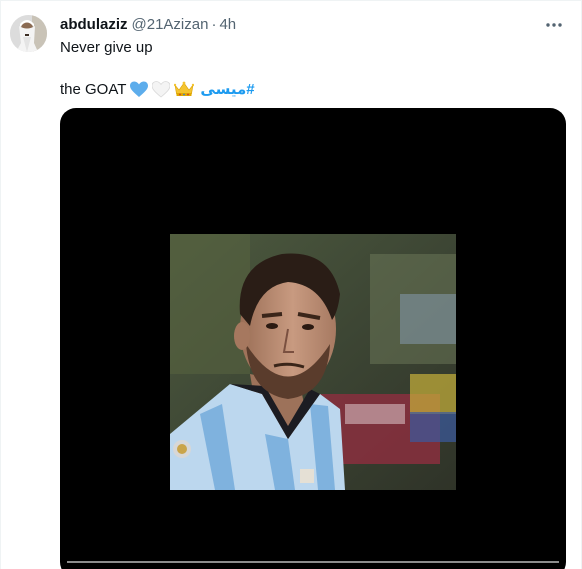 The image size is (582, 569). I want to click on author-name: abdulaziz, so click(94, 24).